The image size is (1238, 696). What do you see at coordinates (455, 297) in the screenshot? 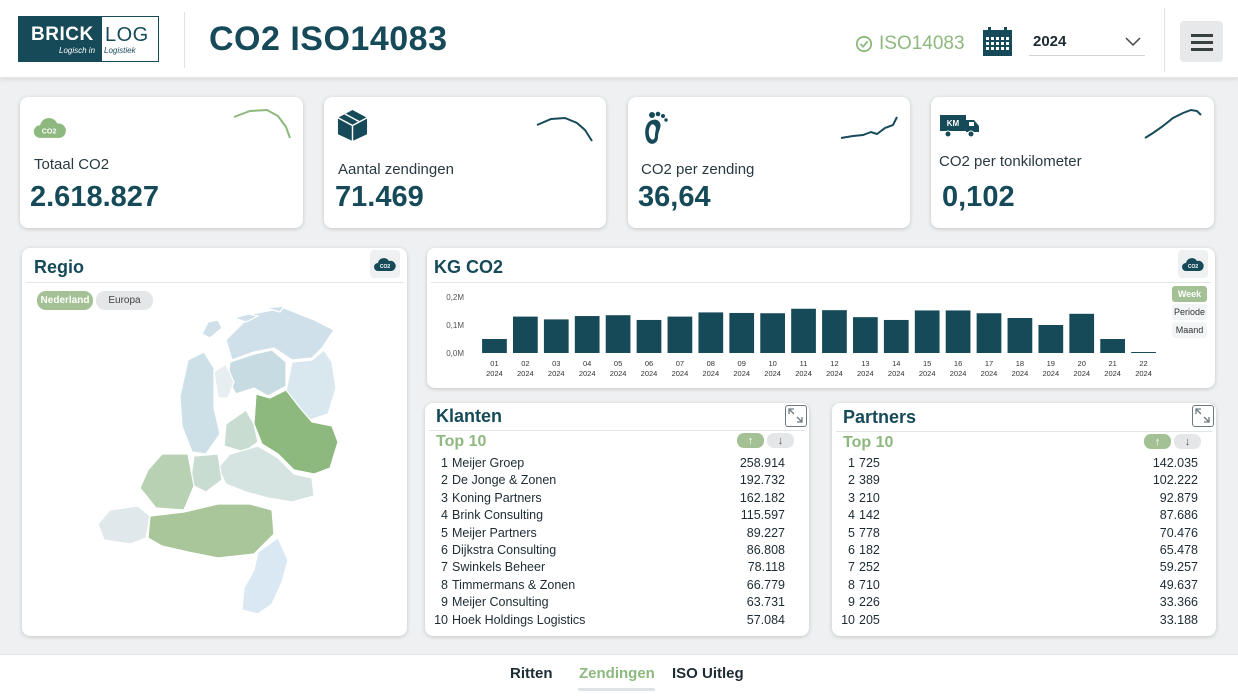
I see `y-tick-label: 0,2M` at bounding box center [455, 297].